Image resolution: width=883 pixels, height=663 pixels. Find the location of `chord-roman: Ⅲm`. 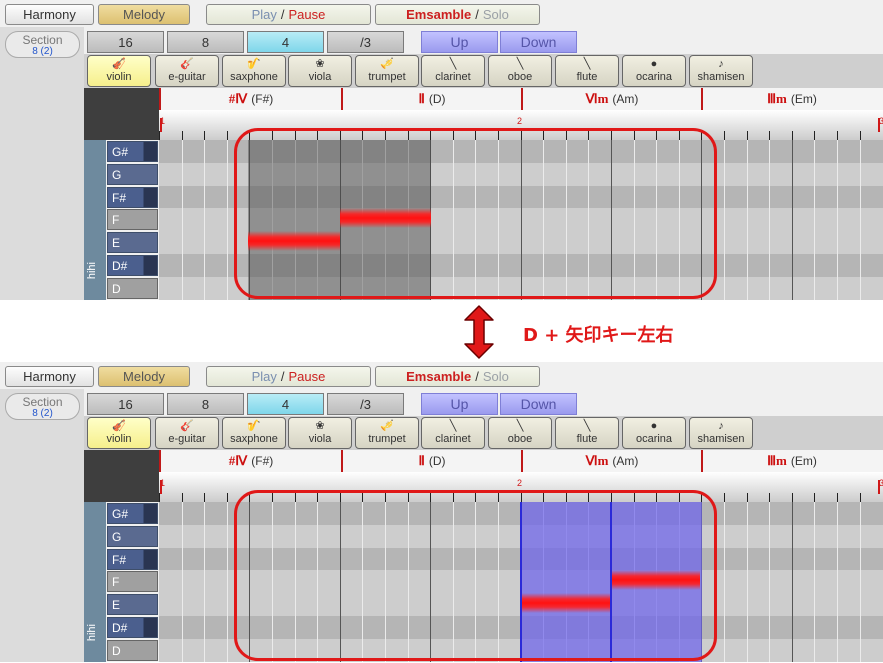

chord-roman: Ⅲm is located at coordinates (777, 460).